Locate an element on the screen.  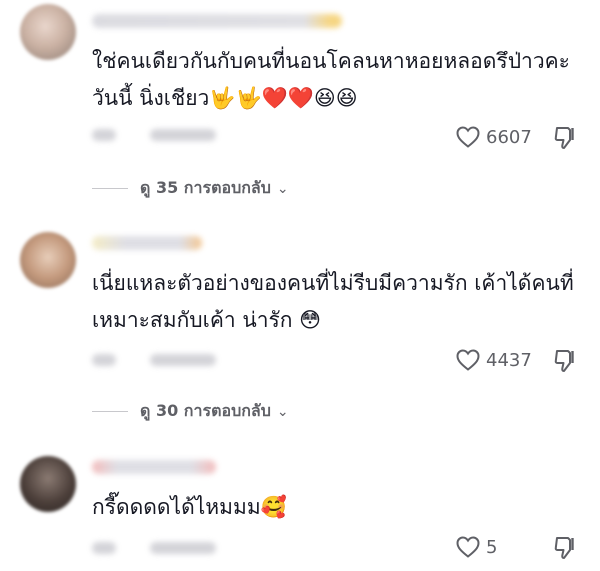
like-button: 5 is located at coordinates (476, 547).